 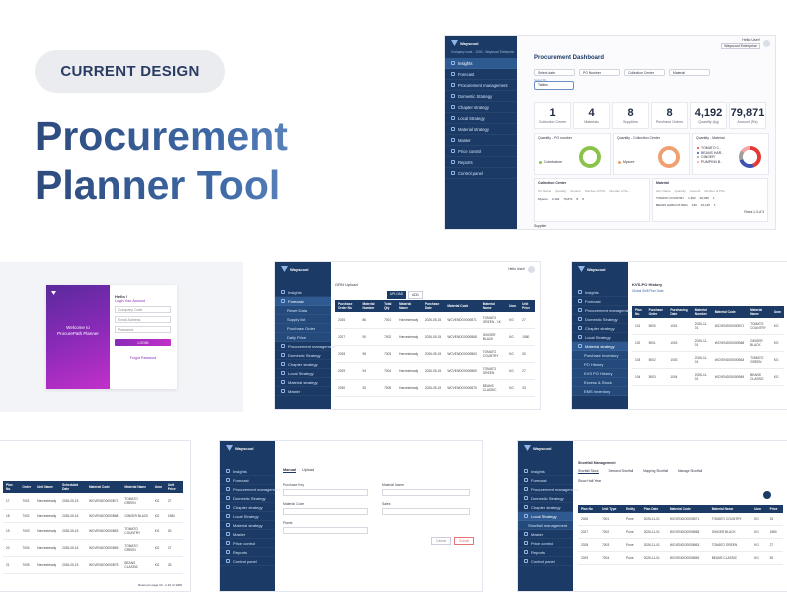 What do you see at coordinates (441, 541) in the screenshot?
I see `cancel-button: Cancel` at bounding box center [441, 541].